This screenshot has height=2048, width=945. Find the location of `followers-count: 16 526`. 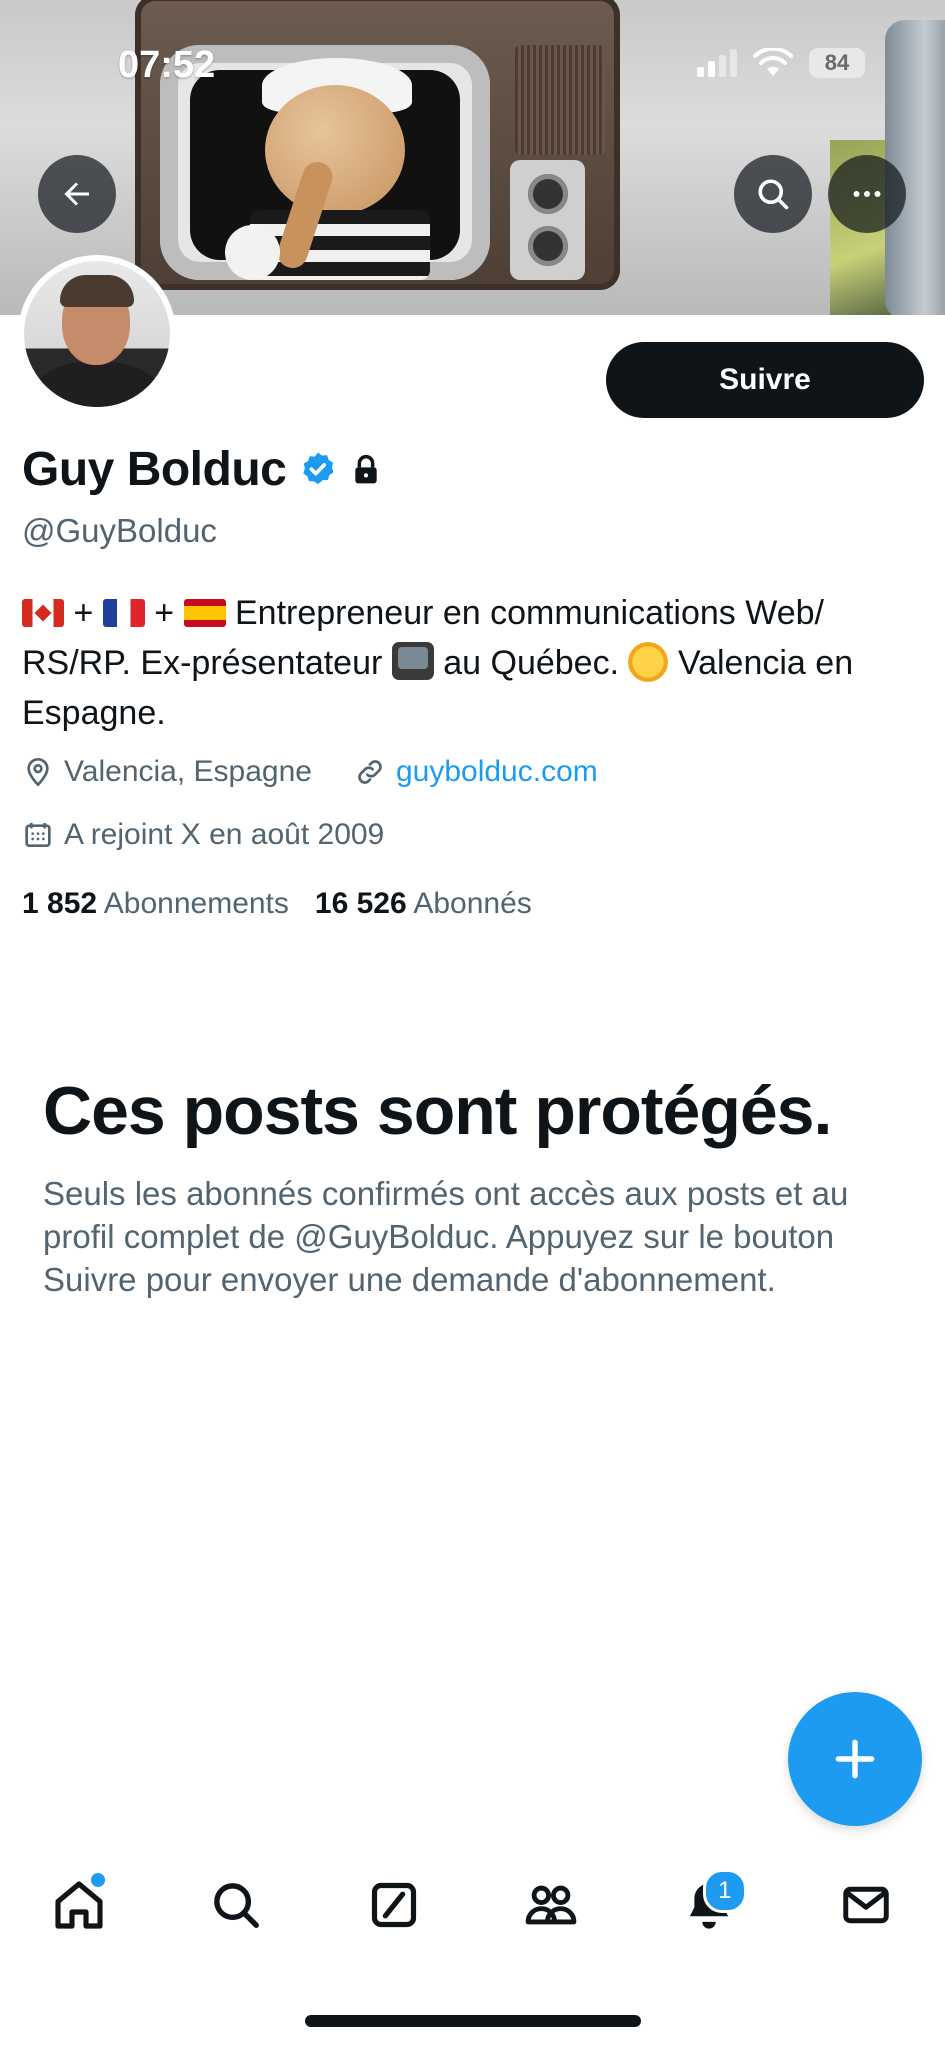

followers-count: 16 526 is located at coordinates (360, 903).